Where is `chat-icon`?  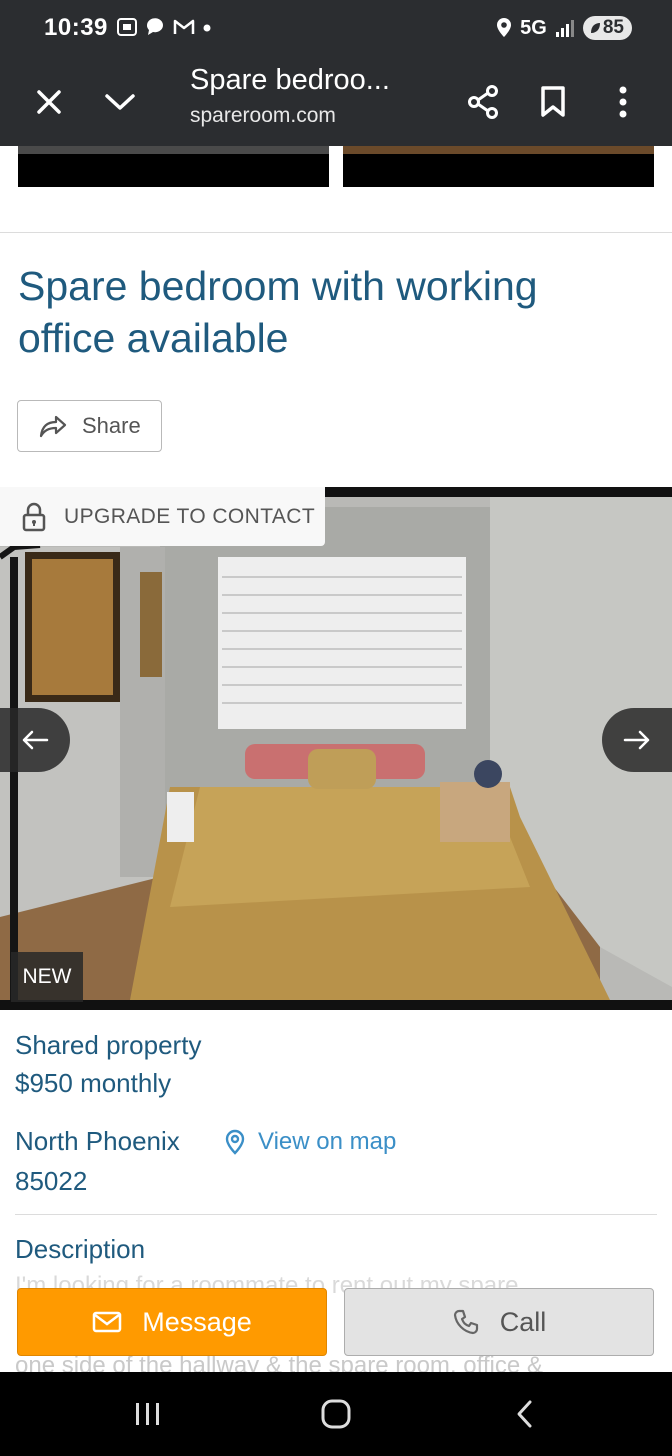 chat-icon is located at coordinates (154, 26).